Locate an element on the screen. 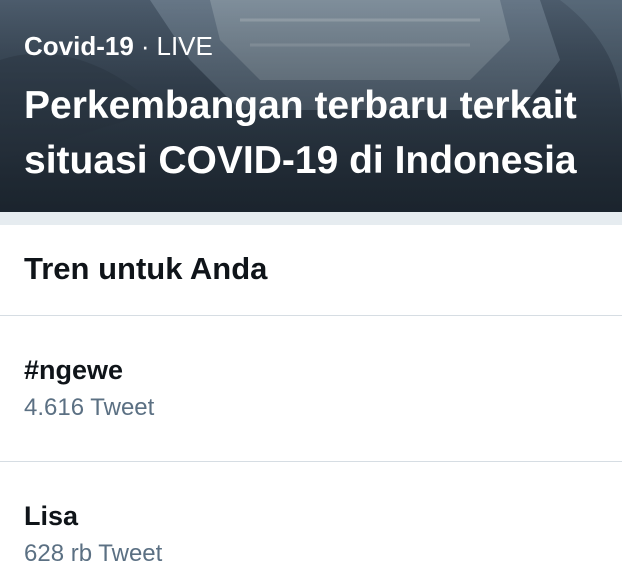  trend-tweet-count: 4.616 Tweet is located at coordinates (89, 407).